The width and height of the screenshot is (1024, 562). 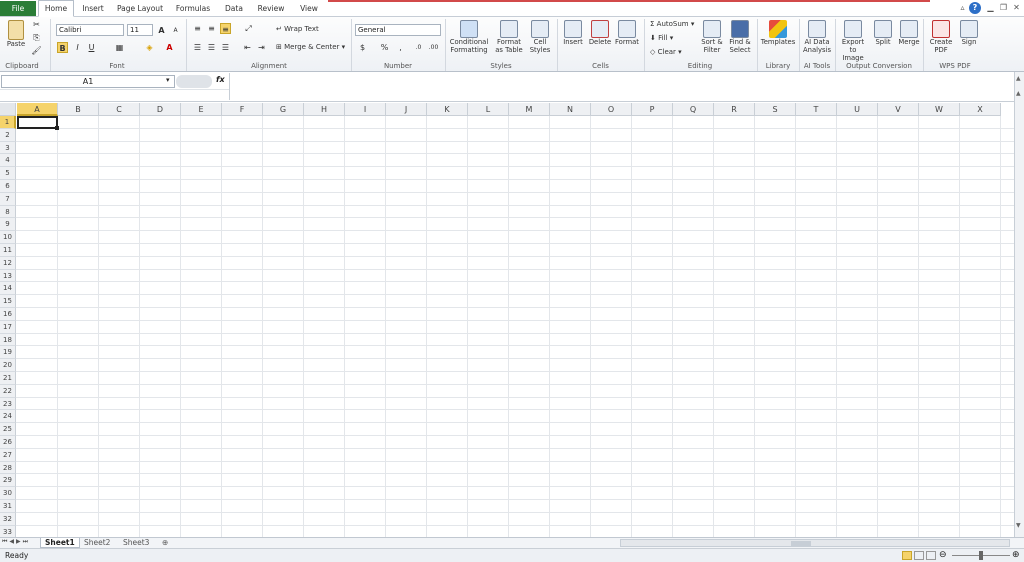 What do you see at coordinates (77, 47) in the screenshot?
I see `italic-button: I` at bounding box center [77, 47].